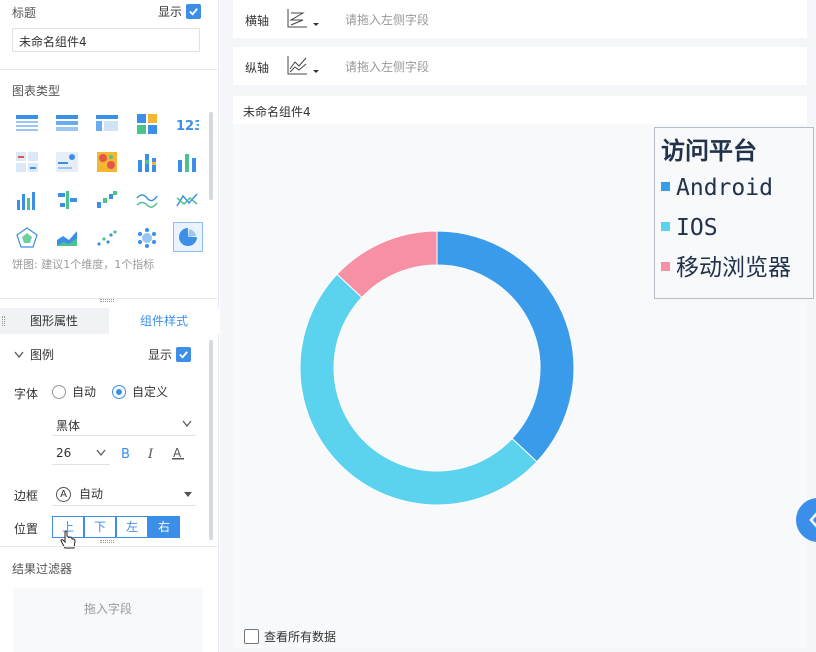 This screenshot has width=816, height=652. Describe the element at coordinates (119, 391) in the screenshot. I see `font-custom-radio` at that location.